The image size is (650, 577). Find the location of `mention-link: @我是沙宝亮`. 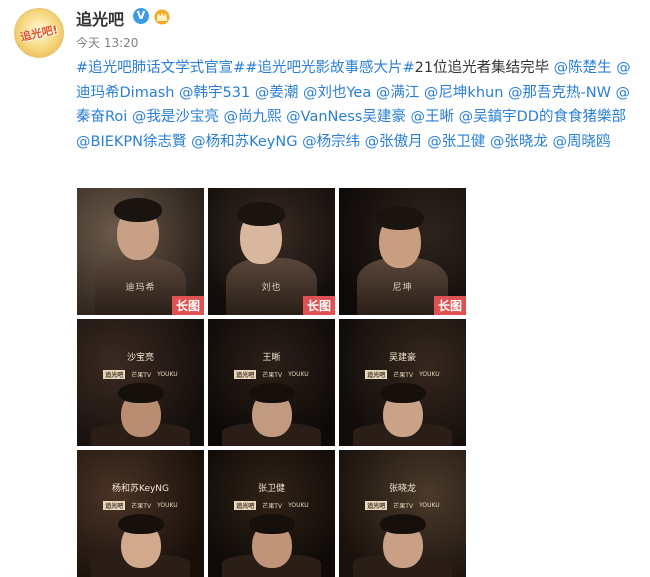

mention-link: @我是沙宝亮 is located at coordinates (173, 117).